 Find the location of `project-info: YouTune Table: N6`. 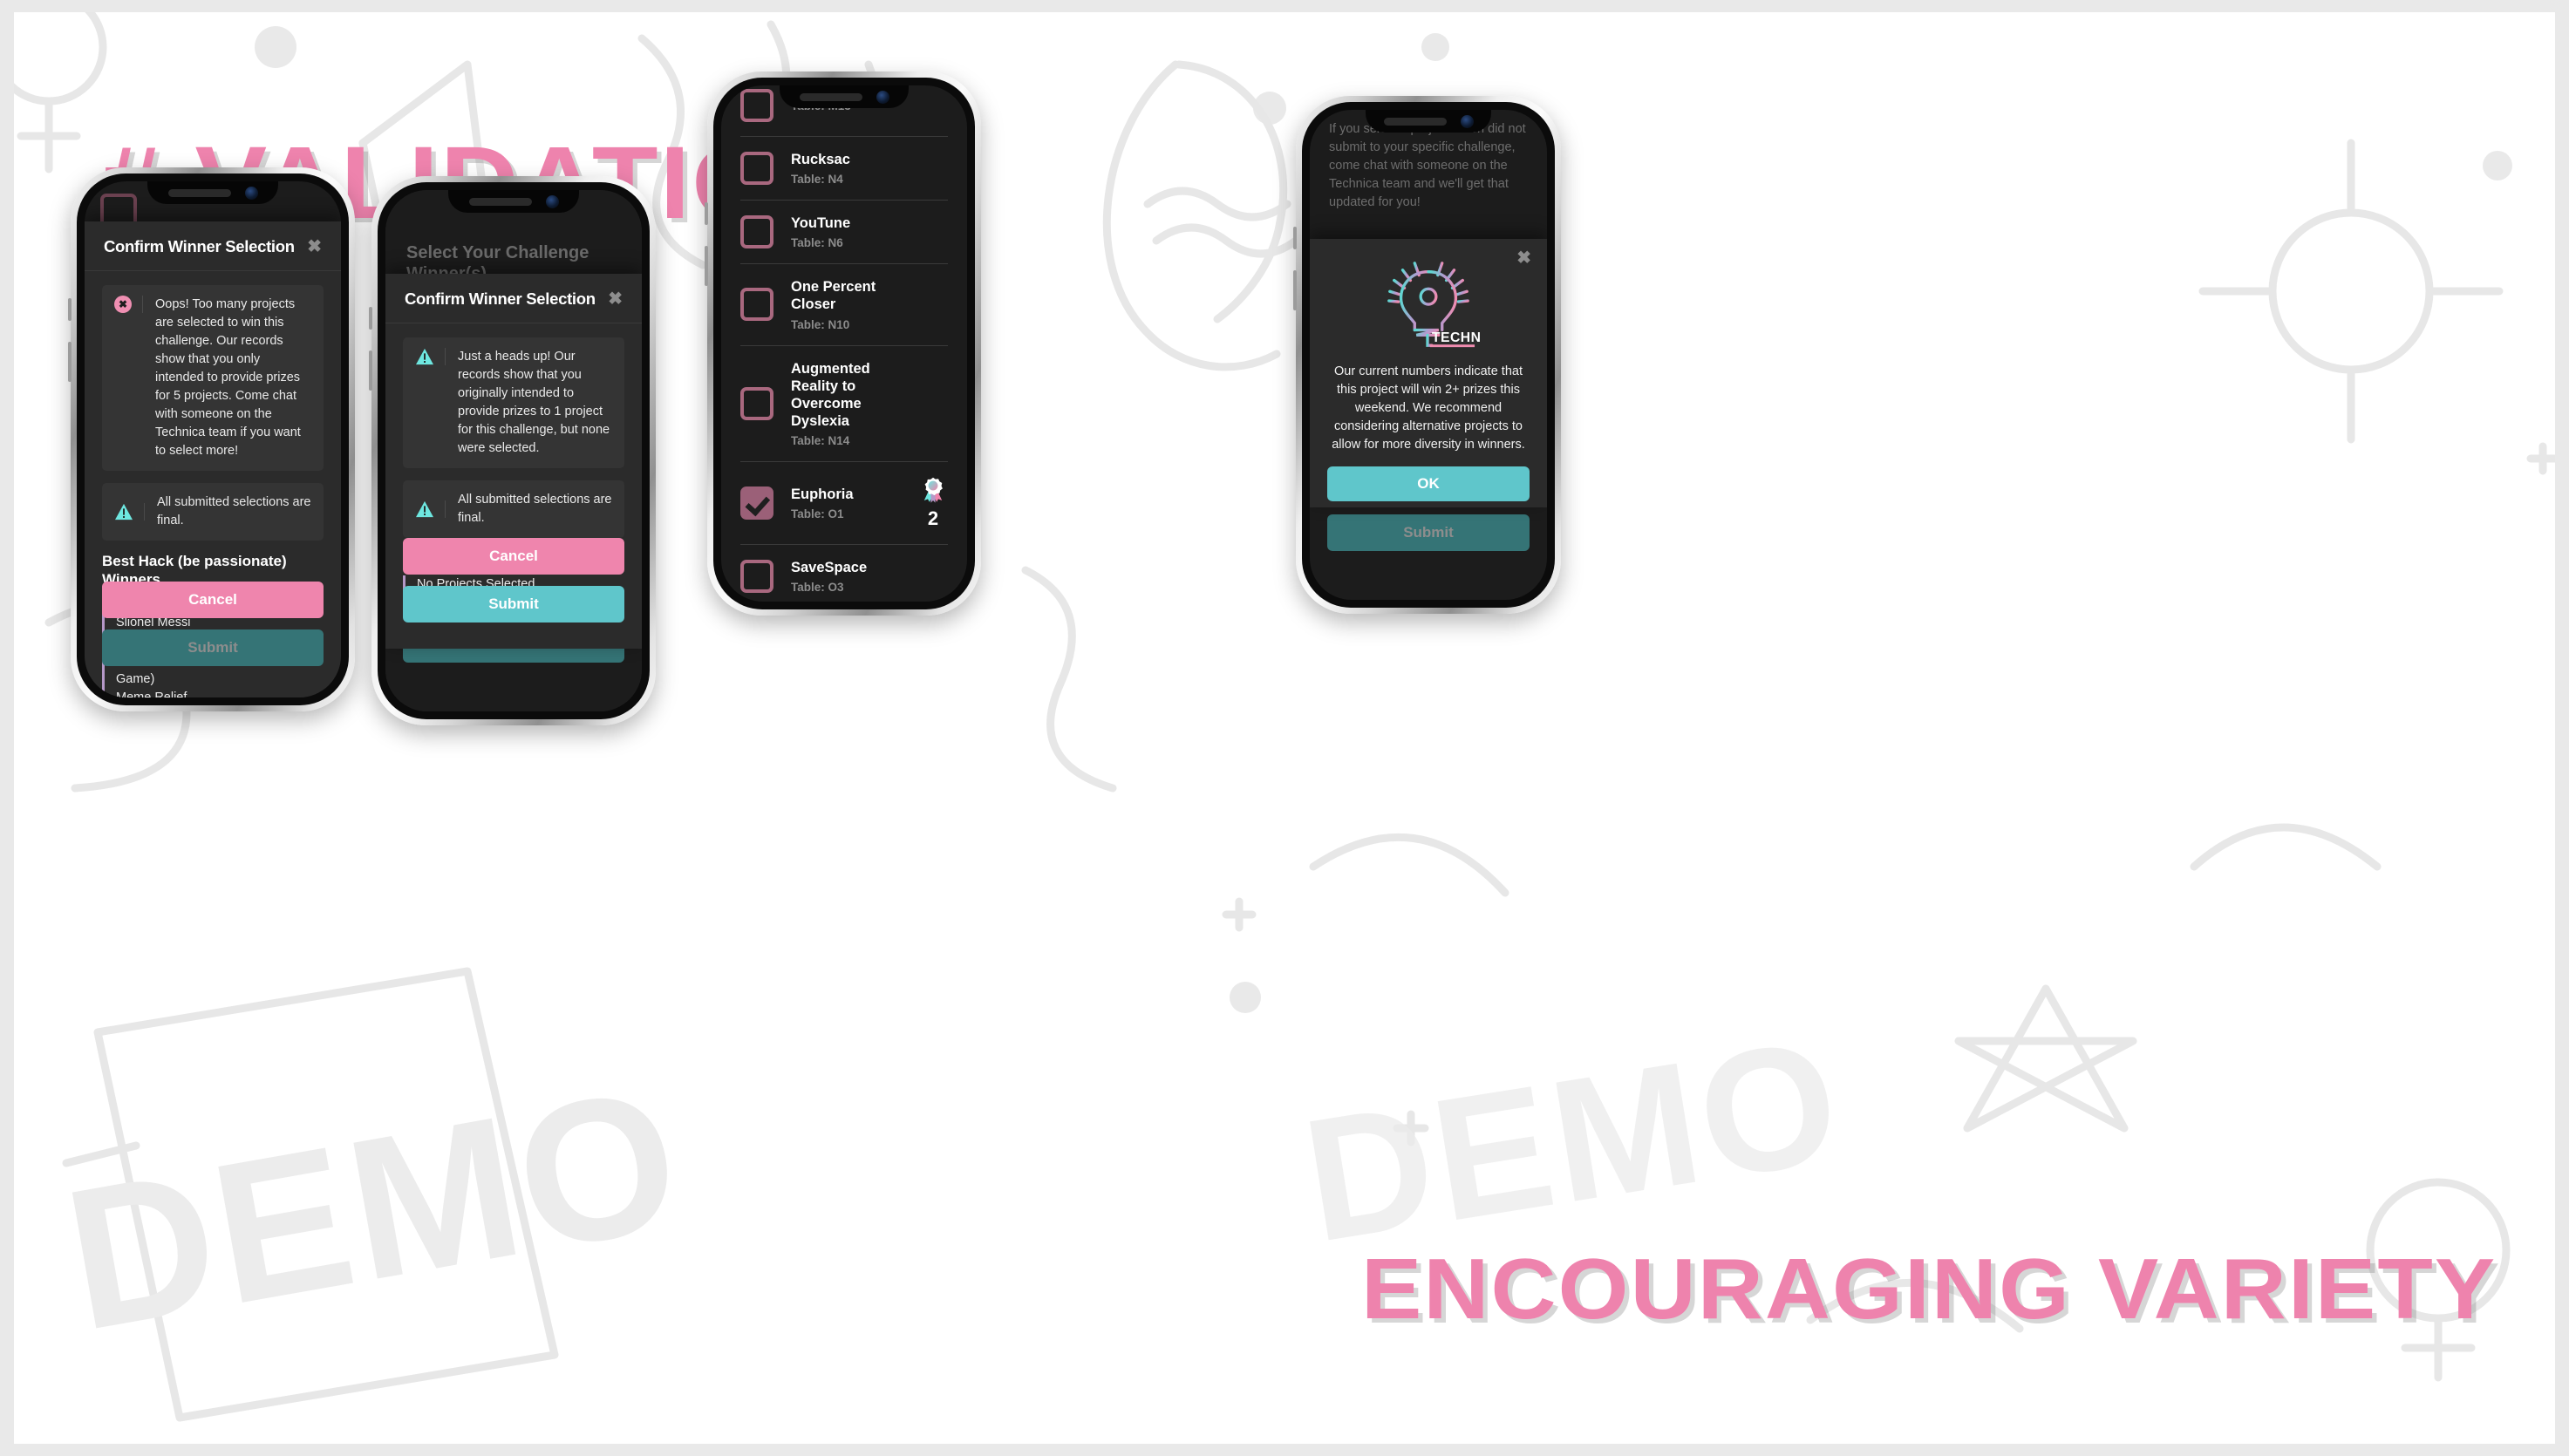

project-info: YouTune Table: N6 is located at coordinates (860, 231).